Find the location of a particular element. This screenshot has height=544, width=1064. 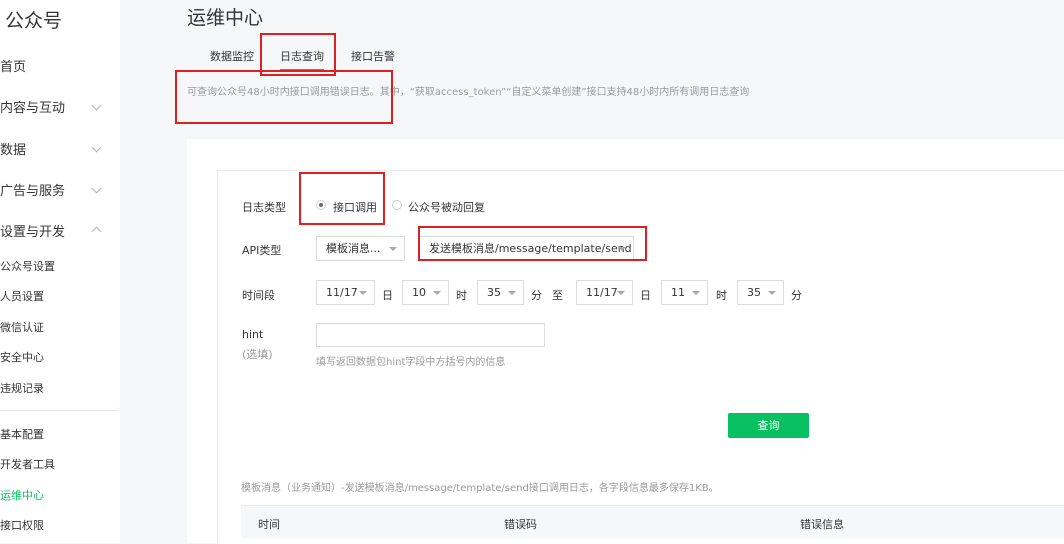

tab-data-monitor: 数据监控 is located at coordinates (232, 56).